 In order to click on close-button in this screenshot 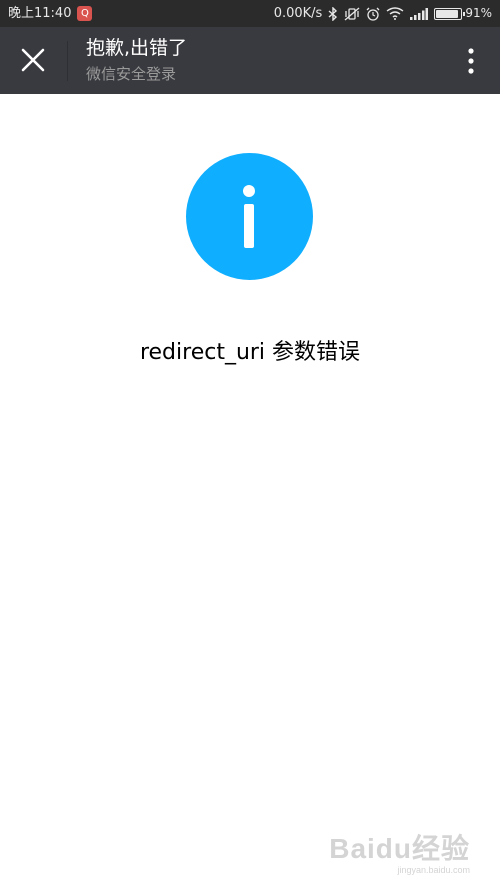, I will do `click(33, 60)`.